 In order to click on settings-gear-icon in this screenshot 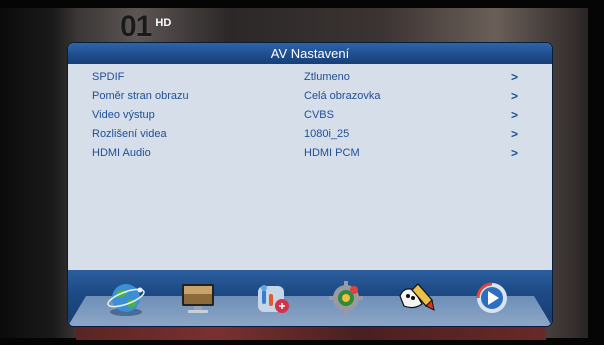, I will do `click(346, 298)`.